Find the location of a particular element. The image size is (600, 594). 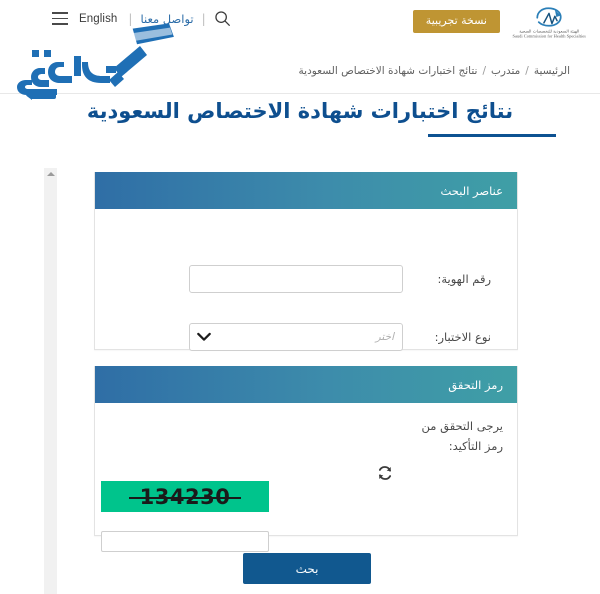

exam-type-label: نوع الاختبار: is located at coordinates (462, 337).